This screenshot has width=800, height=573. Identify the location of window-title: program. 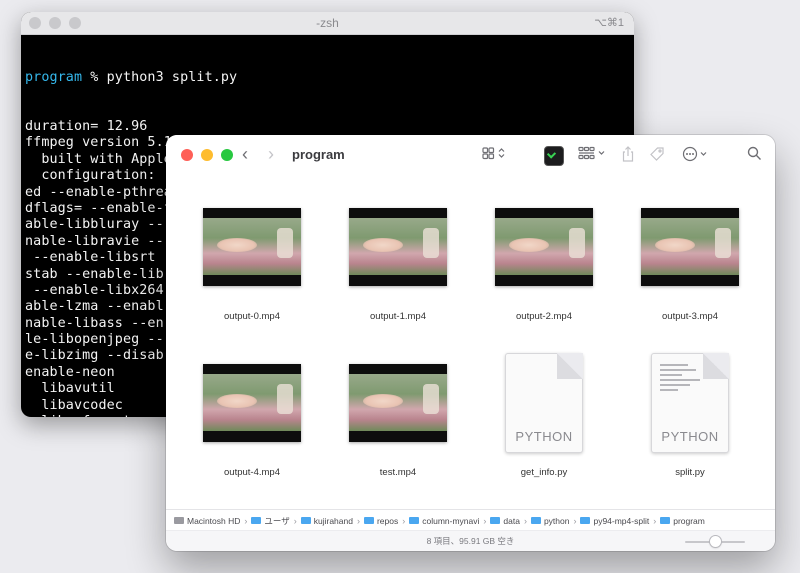
(318, 154).